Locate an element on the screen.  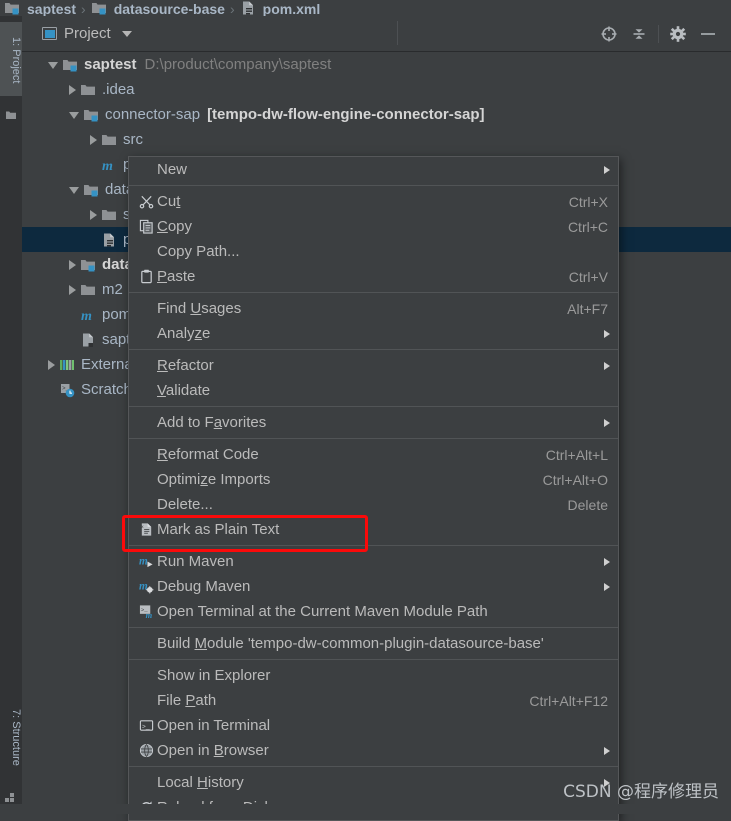
breadcrumb: saptest › datasource-base › pom.xml is located at coordinates (365, 8).